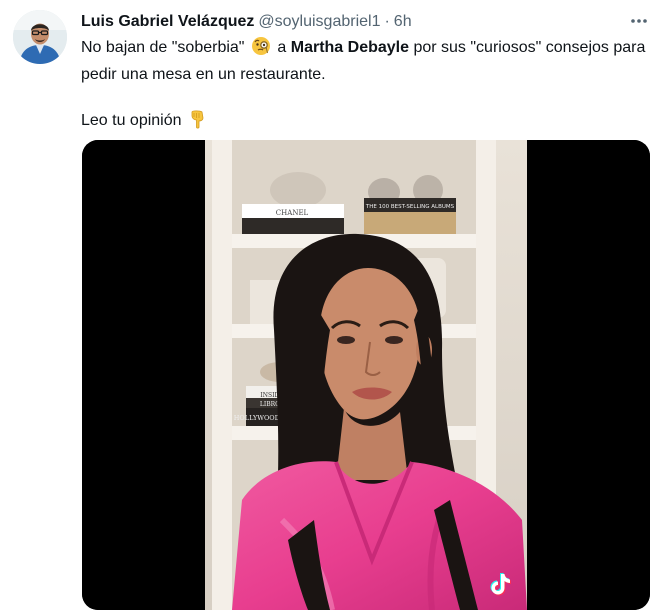 This screenshot has width=672, height=610. I want to click on shelf-book-1: CHANEL, so click(292, 213).